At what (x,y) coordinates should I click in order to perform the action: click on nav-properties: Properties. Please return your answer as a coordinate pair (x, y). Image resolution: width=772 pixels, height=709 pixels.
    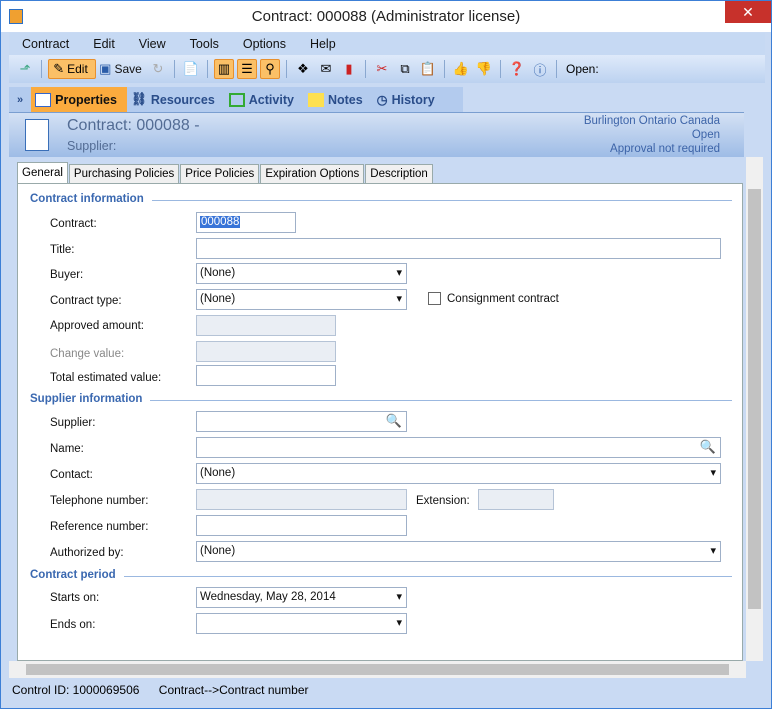
    Looking at the image, I should click on (79, 99).